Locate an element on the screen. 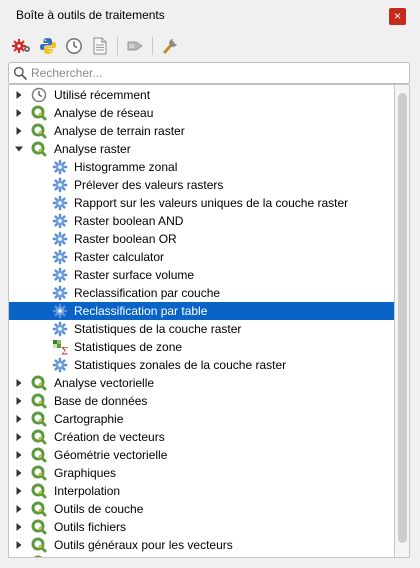 The width and height of the screenshot is (420, 568). results-viewer-button is located at coordinates (100, 46).